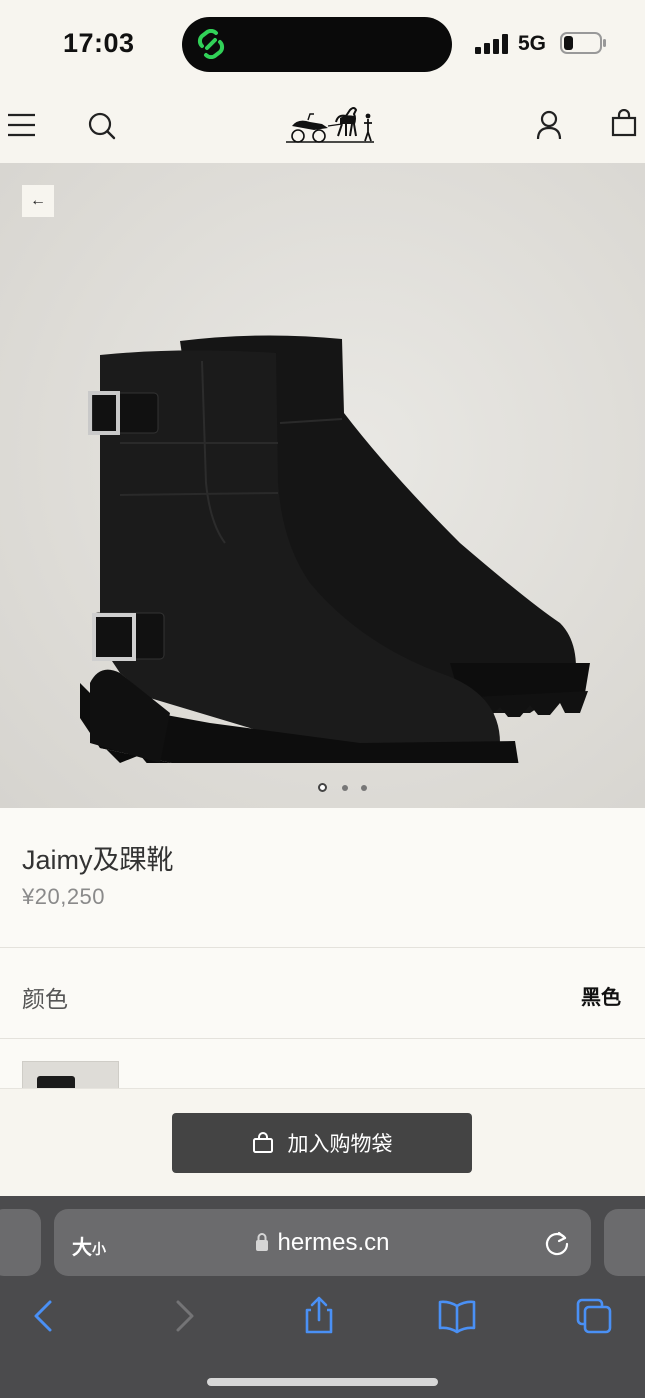 This screenshot has width=645, height=1398. What do you see at coordinates (330, 124) in the screenshot?
I see `hermes-carriage-logo` at bounding box center [330, 124].